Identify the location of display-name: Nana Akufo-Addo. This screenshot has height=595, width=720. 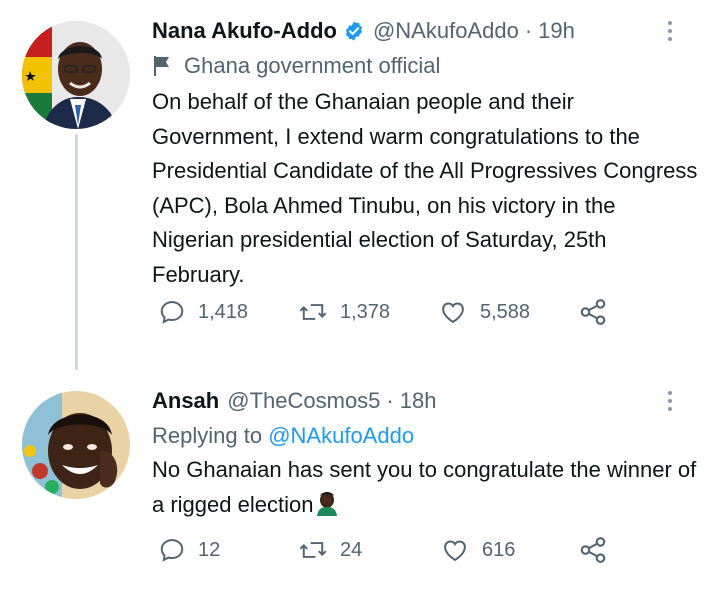
(244, 31).